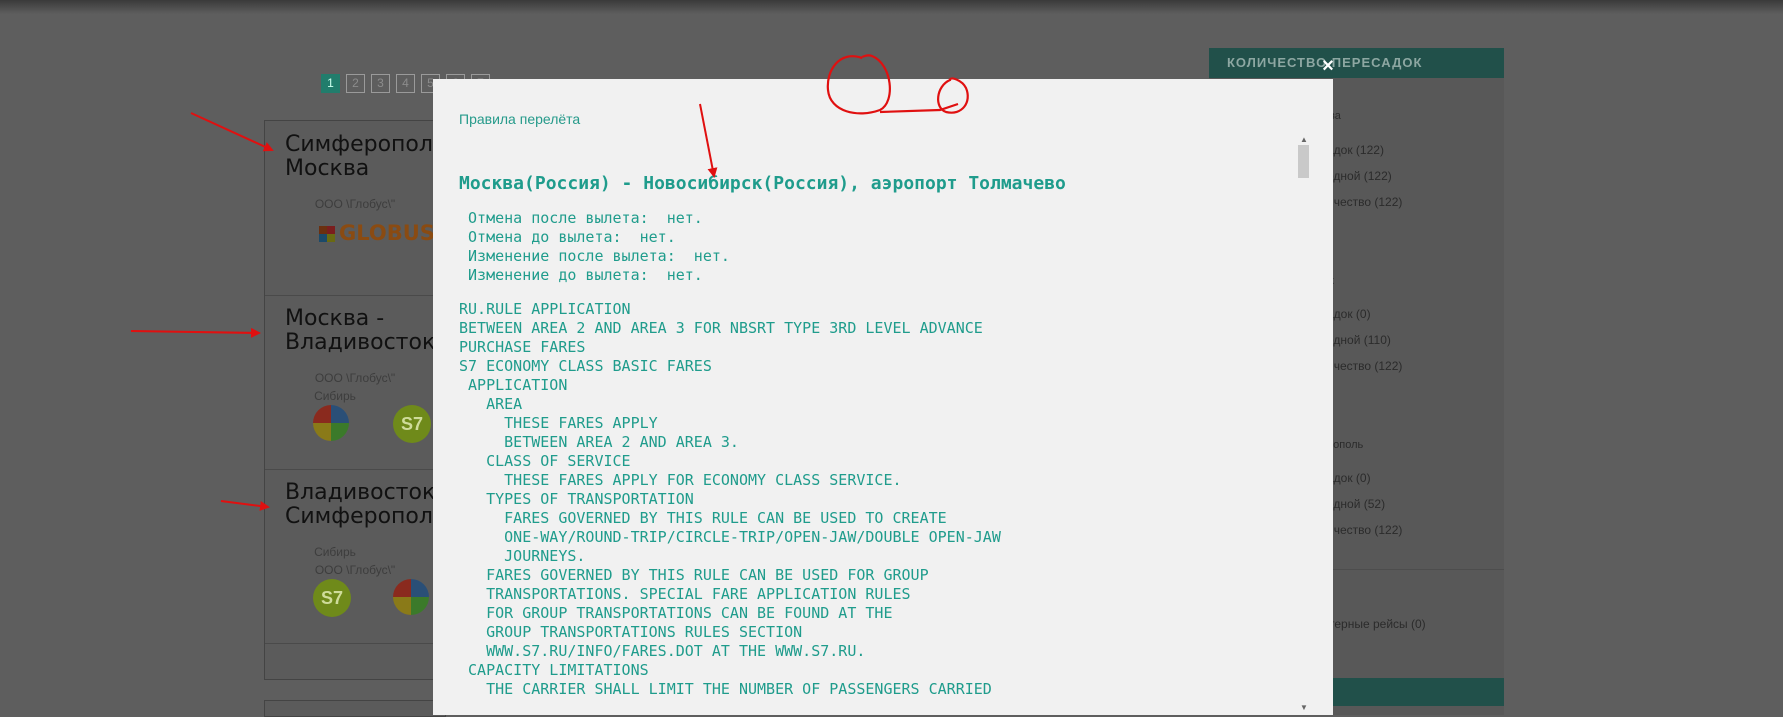 This screenshot has height=717, width=1783. What do you see at coordinates (1304, 707) in the screenshot?
I see `scroll-down-icon: ▼` at bounding box center [1304, 707].